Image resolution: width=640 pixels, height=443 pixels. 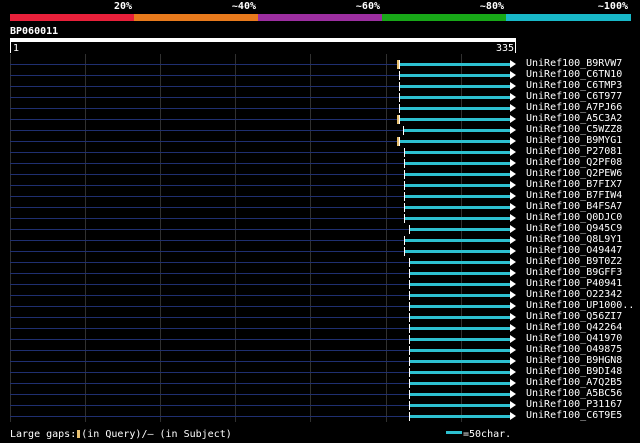 I want to click on hit-row: UniRef100_C6T9E5, so click(x=320, y=416).